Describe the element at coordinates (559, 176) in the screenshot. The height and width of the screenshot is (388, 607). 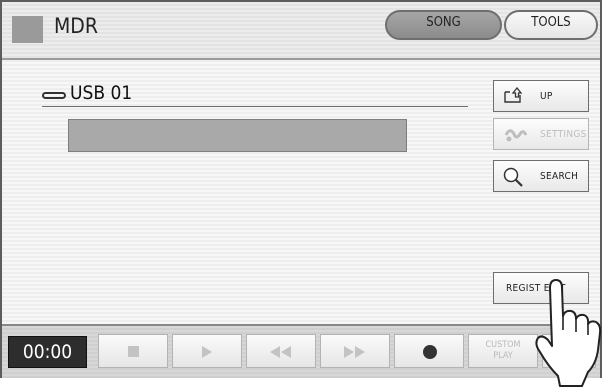
I see `search-label: SEARCH` at that location.